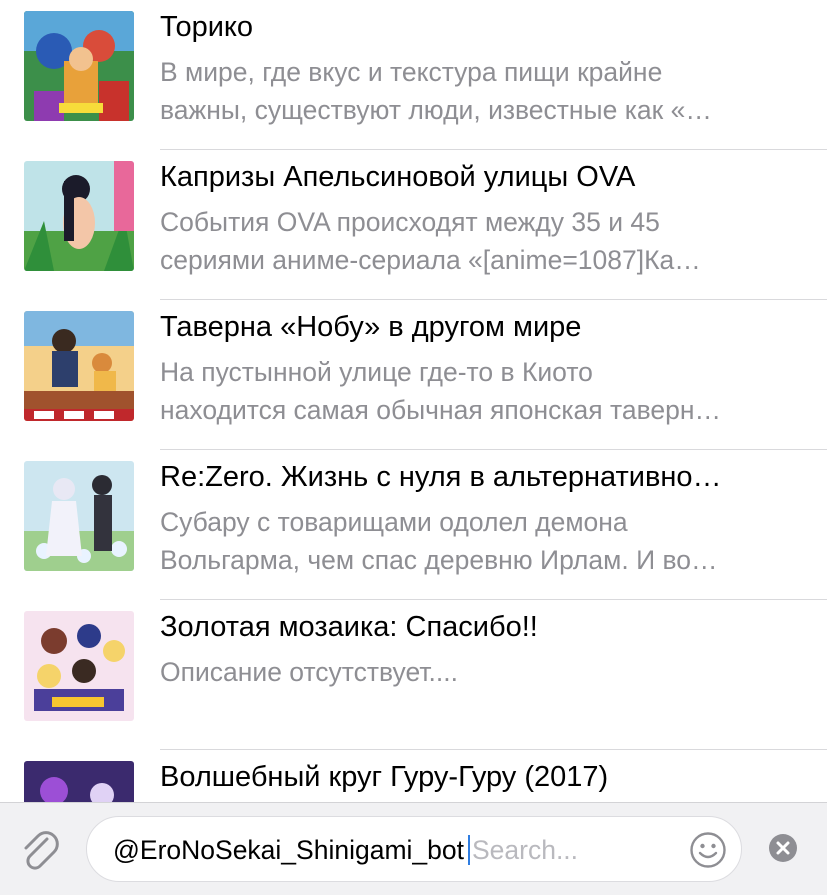  What do you see at coordinates (349, 627) in the screenshot?
I see `result-title: Золотая мозаика: Спасибо!!` at bounding box center [349, 627].